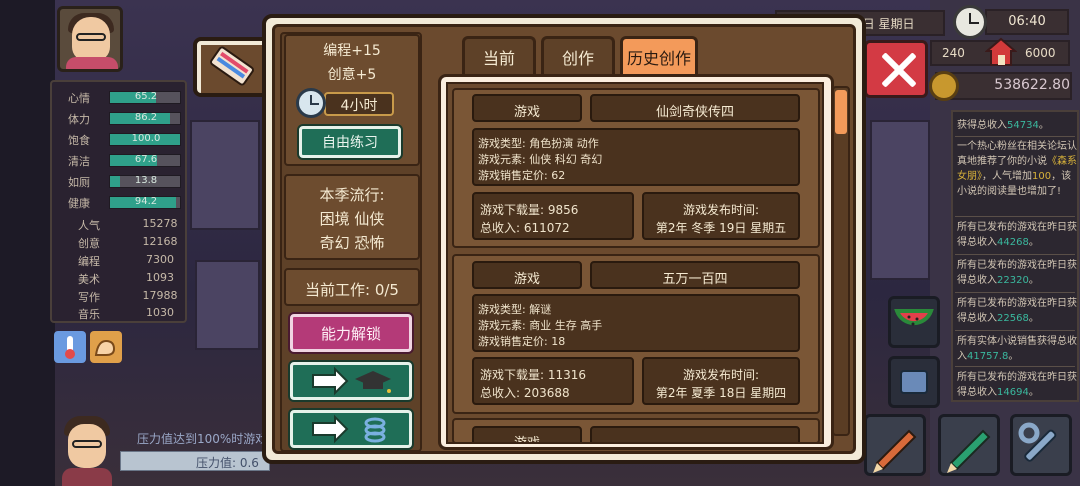 The image size is (1080, 486). Describe the element at coordinates (89, 243) in the screenshot. I see `attribute-label: 创意` at that location.